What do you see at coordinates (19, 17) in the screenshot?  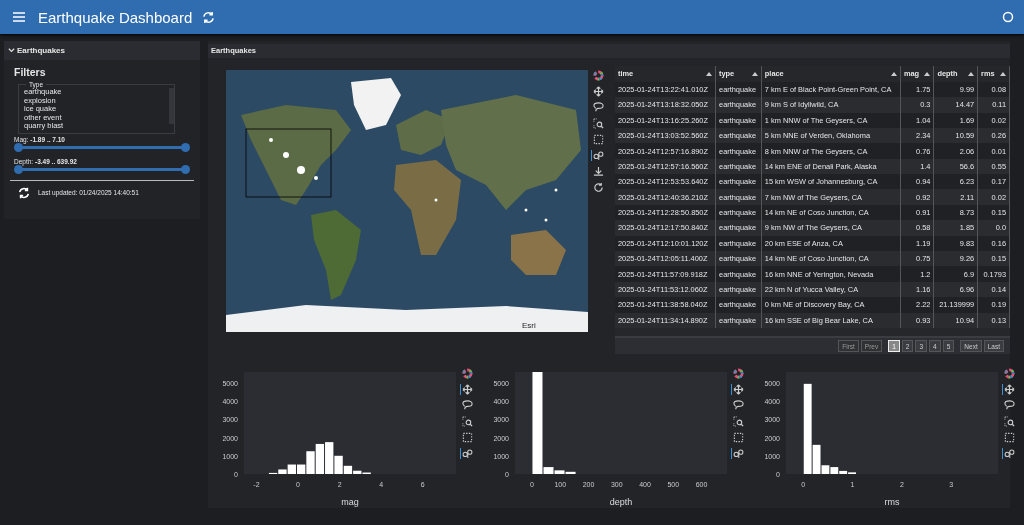 I see `menu-icon` at bounding box center [19, 17].